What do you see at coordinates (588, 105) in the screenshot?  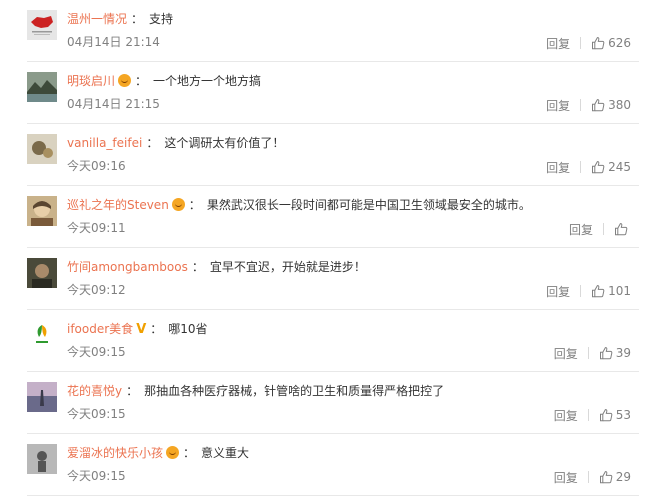 I see `comment-actions: 回复 380` at bounding box center [588, 105].